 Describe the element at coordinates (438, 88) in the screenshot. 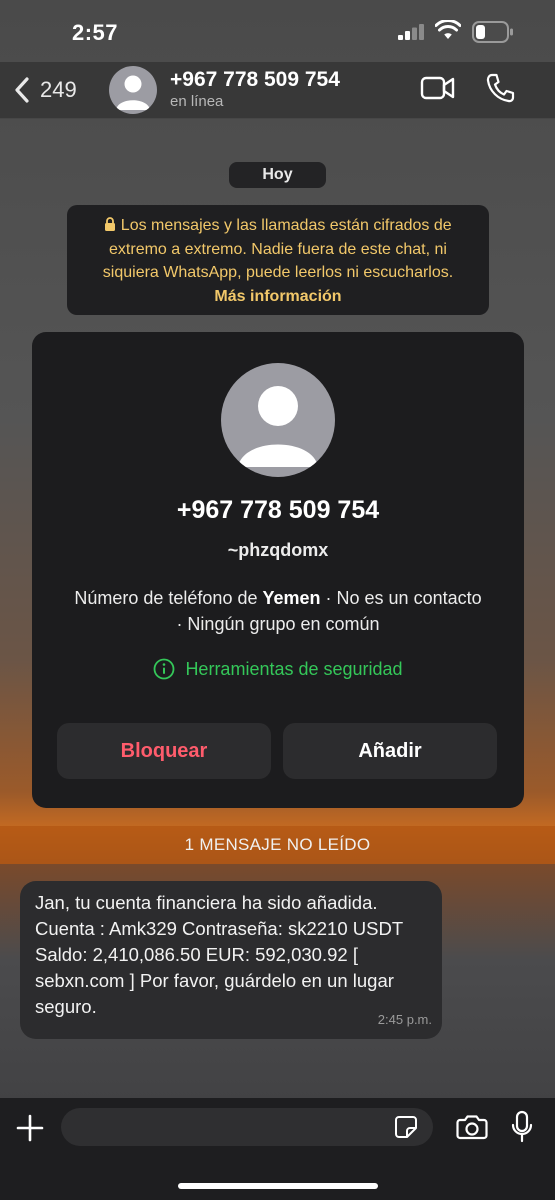

I see `video-call-icon` at that location.